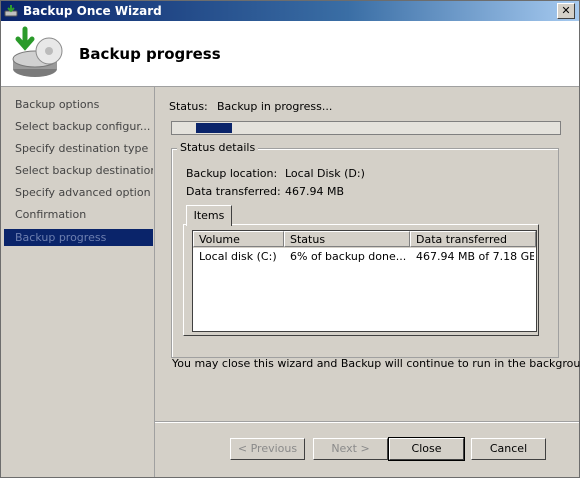 This screenshot has width=580, height=478. Describe the element at coordinates (150, 54) in the screenshot. I see `page-title: Backup progress` at that location.